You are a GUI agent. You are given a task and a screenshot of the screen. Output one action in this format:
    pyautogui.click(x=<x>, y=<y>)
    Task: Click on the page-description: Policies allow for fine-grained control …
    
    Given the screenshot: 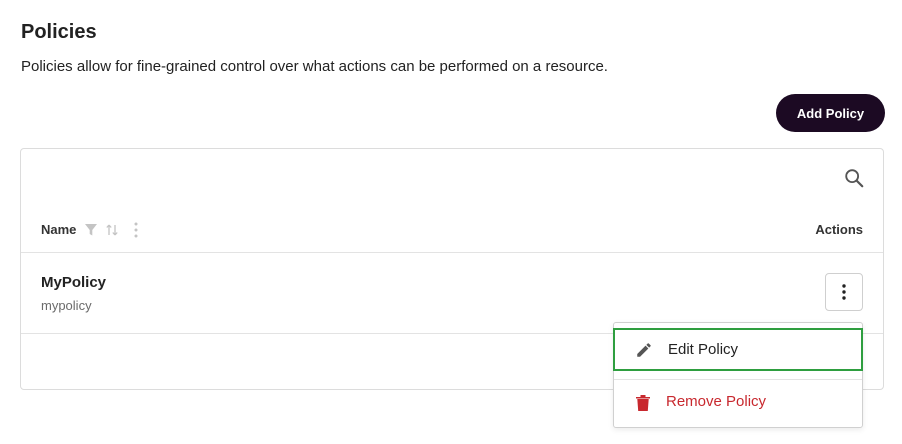 What is the action you would take?
    pyautogui.click(x=314, y=66)
    